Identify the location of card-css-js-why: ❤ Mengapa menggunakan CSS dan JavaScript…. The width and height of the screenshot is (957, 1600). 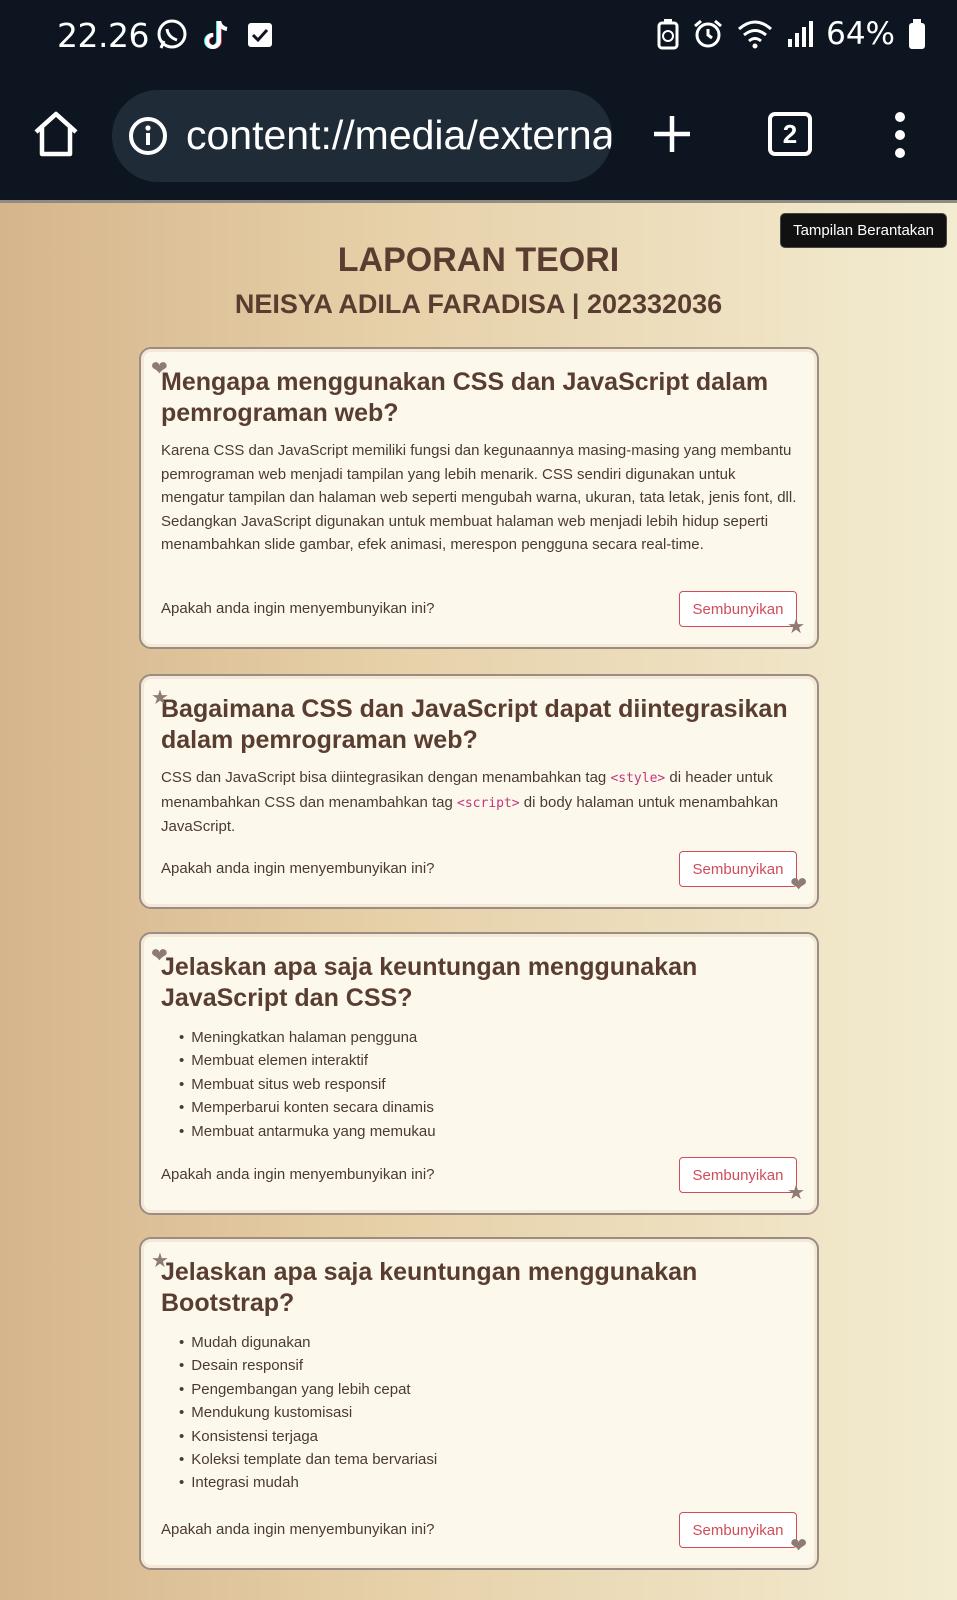
(479, 498).